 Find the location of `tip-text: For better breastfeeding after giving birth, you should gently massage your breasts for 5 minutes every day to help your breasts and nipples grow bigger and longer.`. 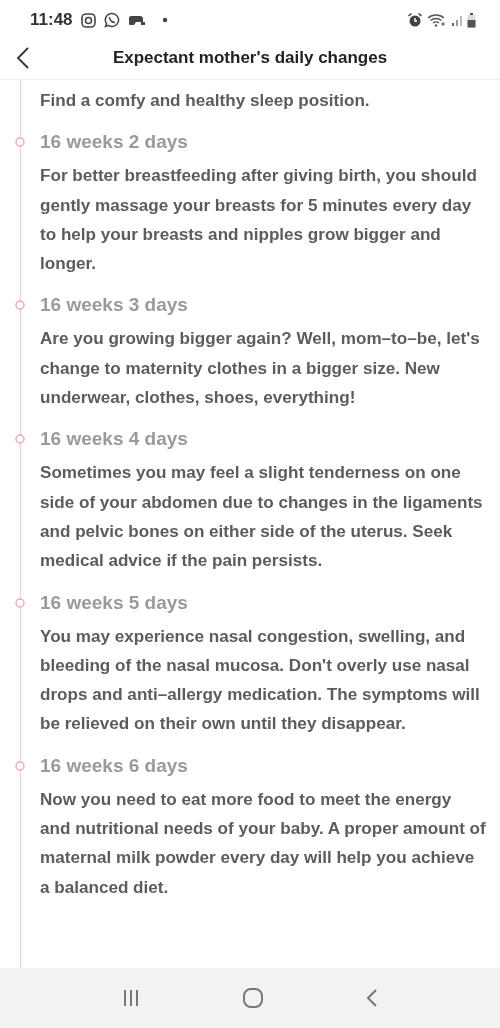

tip-text: For better breastfeeding after giving birth, you should gently massage your breasts for 5 minutes every day to help your breasts and nipples grow bigger and longer. is located at coordinates (259, 220).